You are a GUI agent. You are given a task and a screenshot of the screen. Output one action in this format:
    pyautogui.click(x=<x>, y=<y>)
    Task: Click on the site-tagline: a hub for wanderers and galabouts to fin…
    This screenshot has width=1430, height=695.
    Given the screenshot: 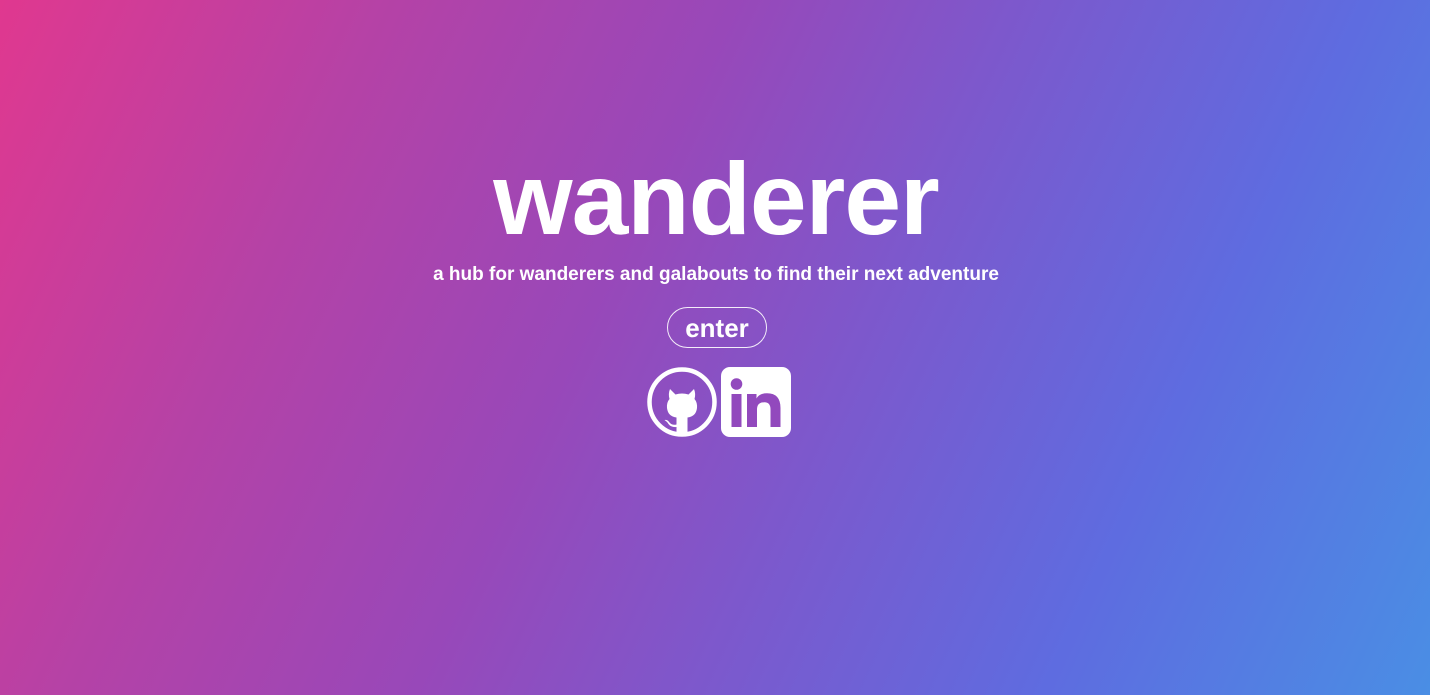 What is the action you would take?
    pyautogui.click(x=716, y=274)
    